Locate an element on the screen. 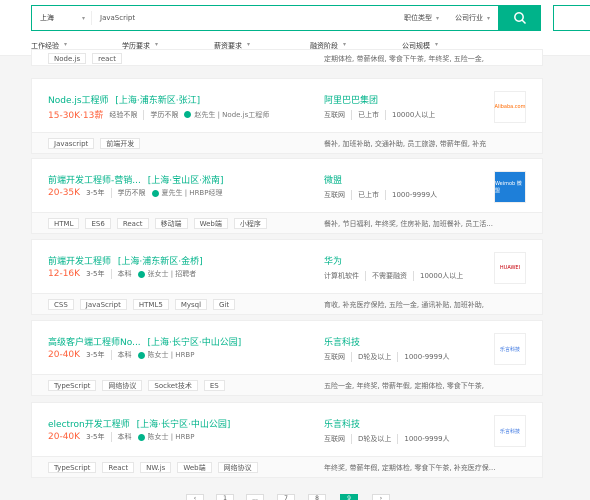 The image size is (590, 500). job-location: [上海·长宁区·中山公园] is located at coordinates (194, 343).